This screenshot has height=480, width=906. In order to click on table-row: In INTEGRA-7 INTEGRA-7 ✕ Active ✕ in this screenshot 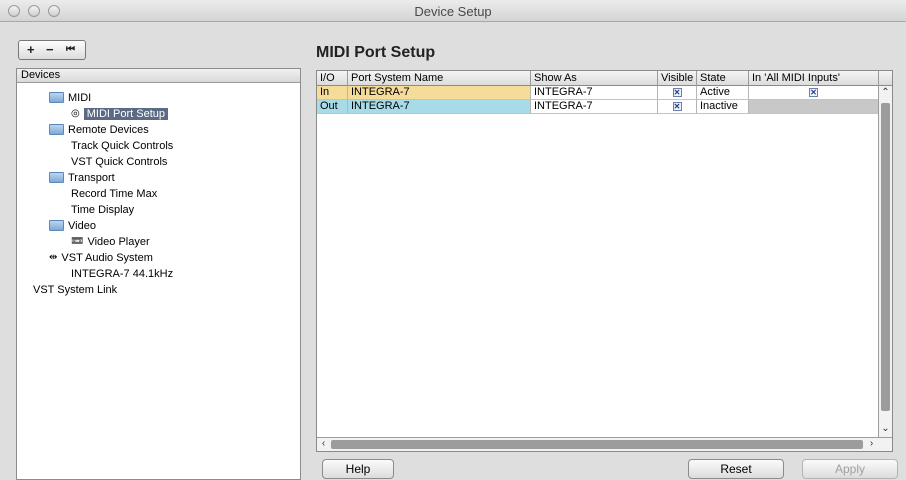, I will do `click(598, 93)`.